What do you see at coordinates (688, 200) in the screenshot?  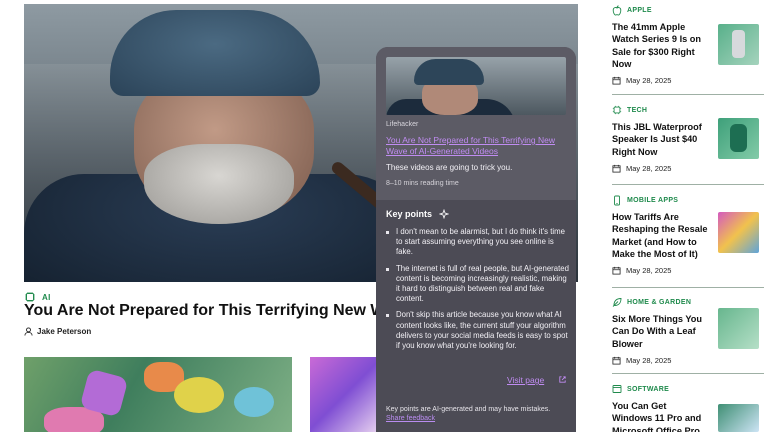 I see `sidebar-category: MOBILE APPS` at bounding box center [688, 200].